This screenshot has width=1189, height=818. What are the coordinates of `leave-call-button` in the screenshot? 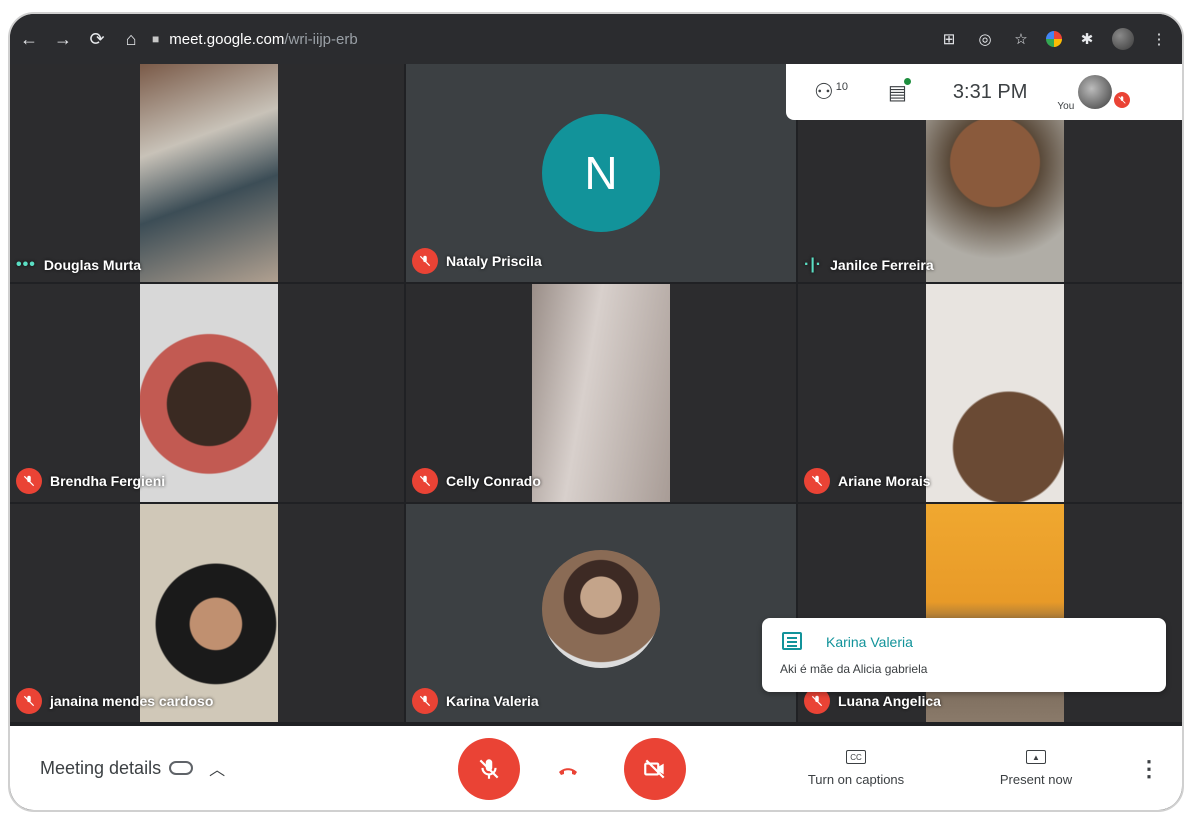 It's located at (568, 770).